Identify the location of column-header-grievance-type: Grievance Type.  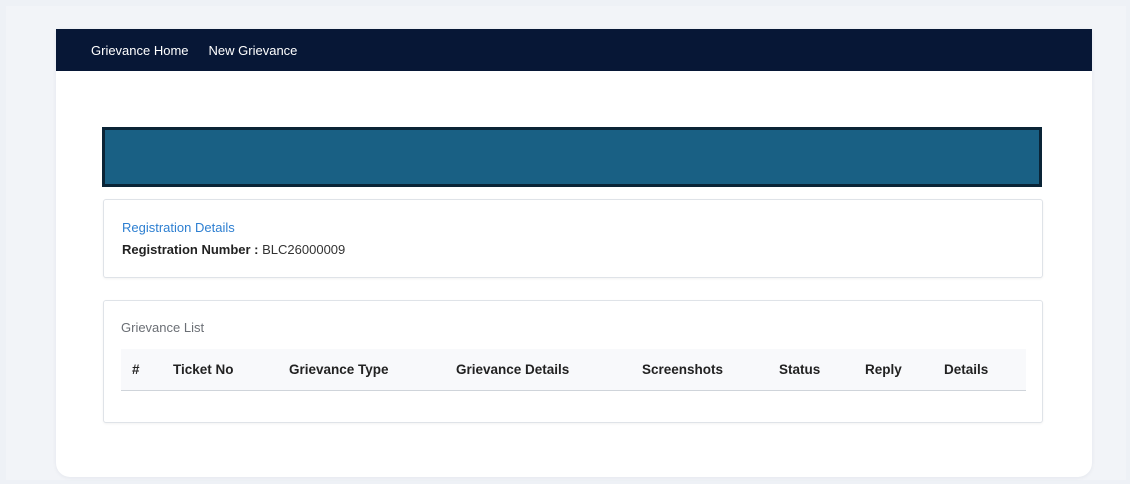
(339, 369).